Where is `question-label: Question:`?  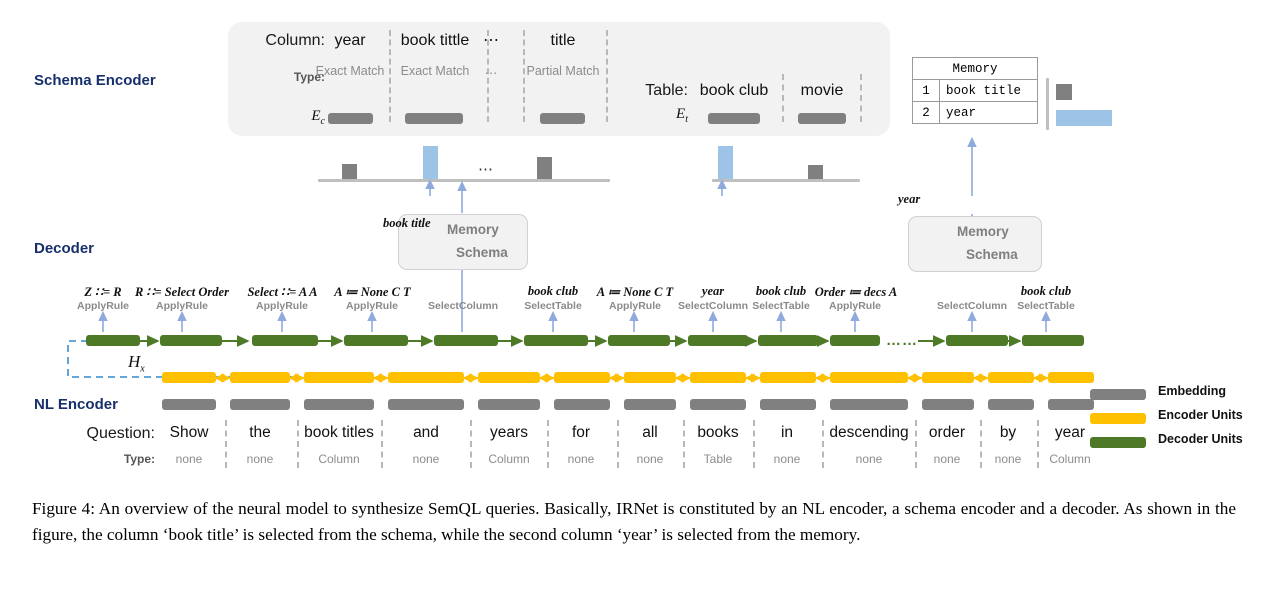 question-label: Question: is located at coordinates (120, 433).